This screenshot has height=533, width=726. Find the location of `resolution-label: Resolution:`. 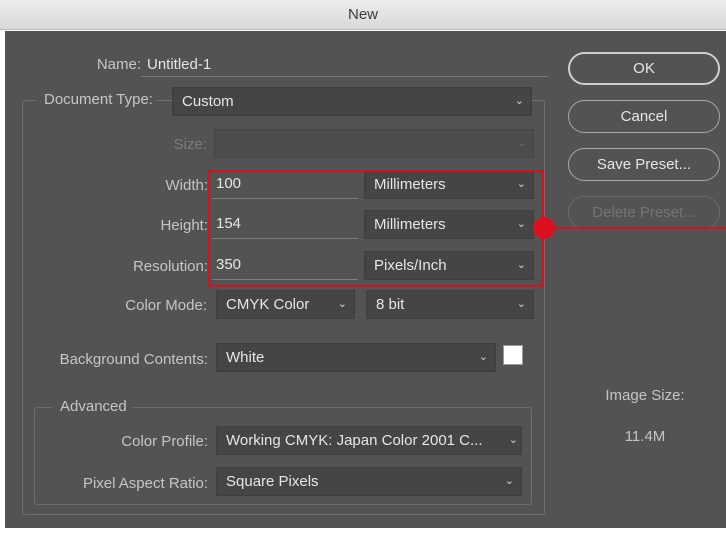

resolution-label: Resolution: is located at coordinates (170, 266).